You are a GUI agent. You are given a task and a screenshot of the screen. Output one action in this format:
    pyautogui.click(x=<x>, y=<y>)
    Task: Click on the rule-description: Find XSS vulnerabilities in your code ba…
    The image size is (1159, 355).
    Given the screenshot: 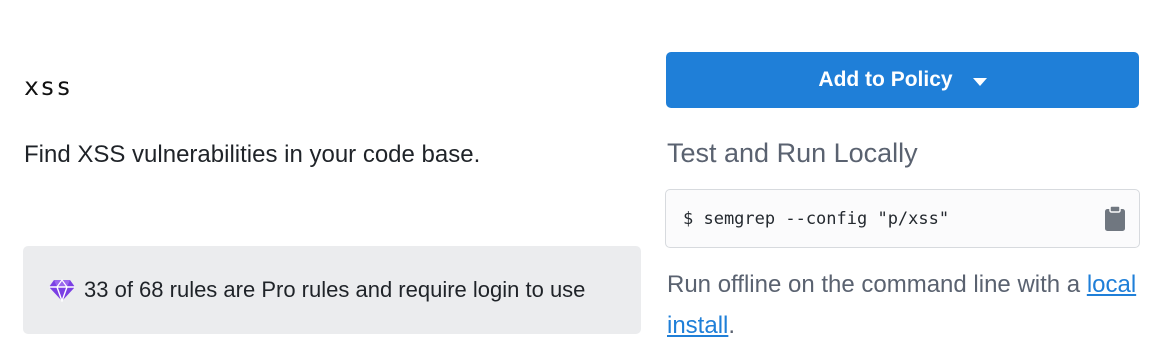 What is the action you would take?
    pyautogui.click(x=252, y=154)
    